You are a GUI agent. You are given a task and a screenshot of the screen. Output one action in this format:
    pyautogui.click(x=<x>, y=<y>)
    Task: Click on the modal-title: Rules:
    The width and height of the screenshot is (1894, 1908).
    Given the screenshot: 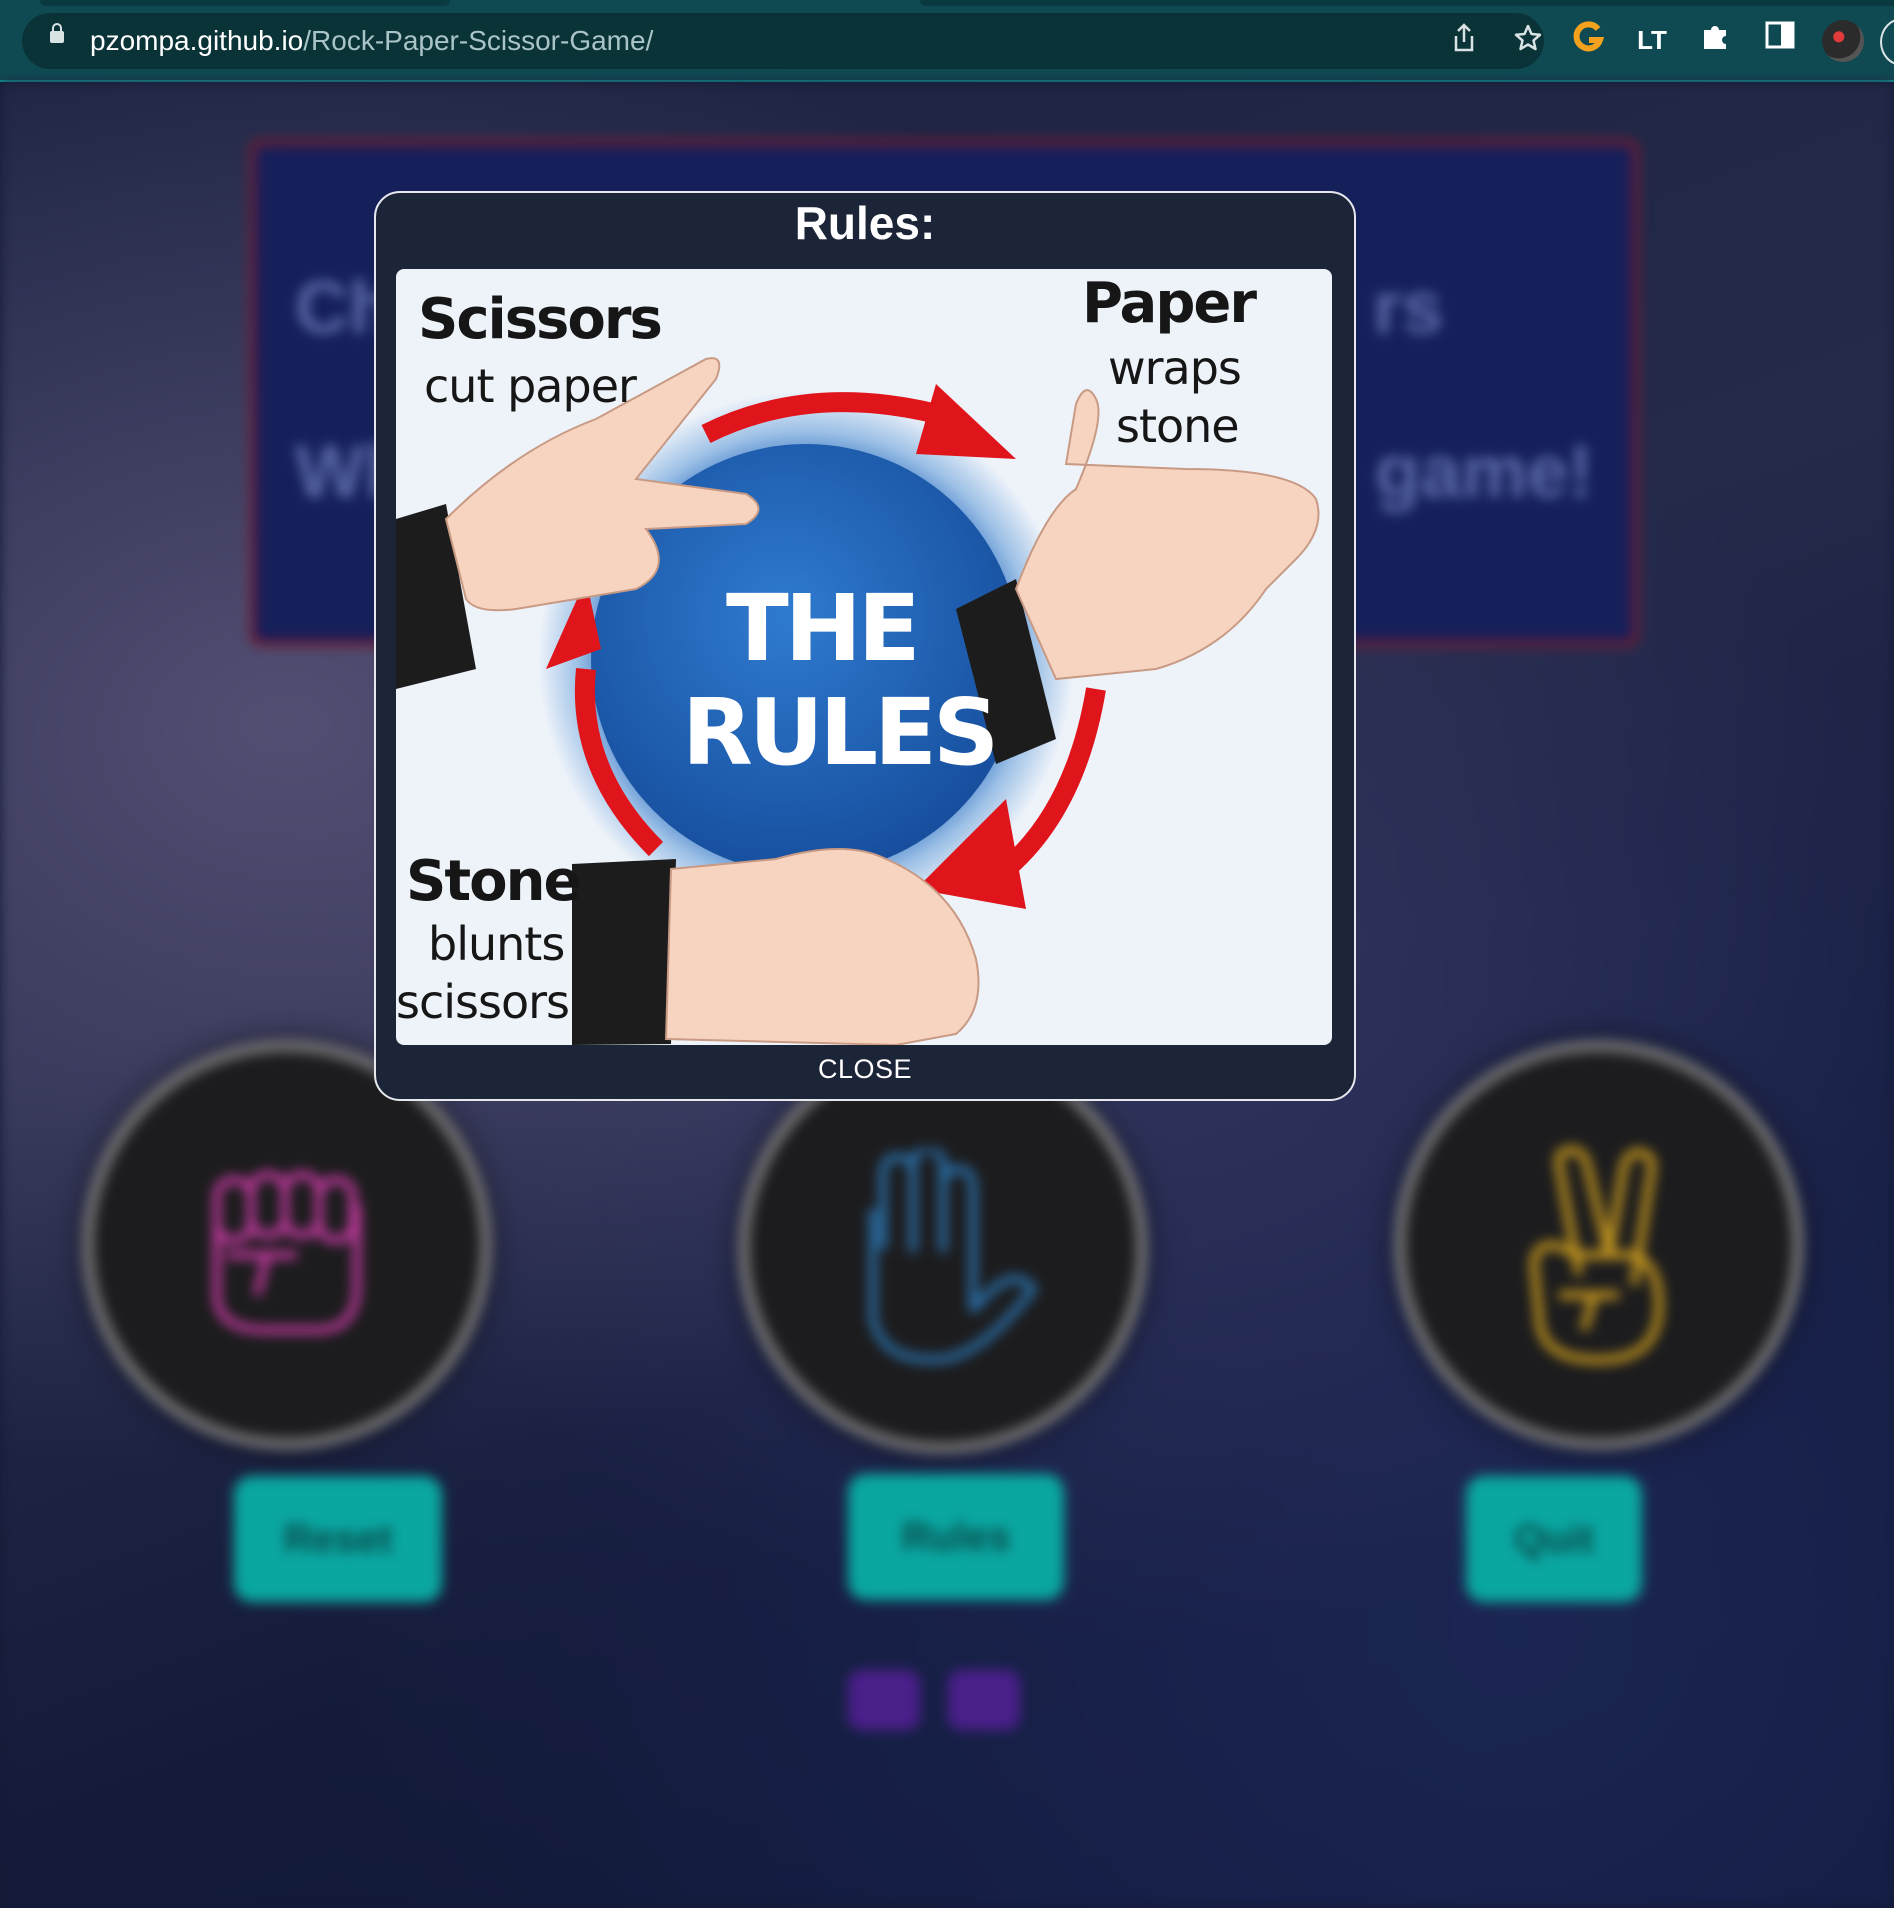 What is the action you would take?
    pyautogui.click(x=865, y=223)
    